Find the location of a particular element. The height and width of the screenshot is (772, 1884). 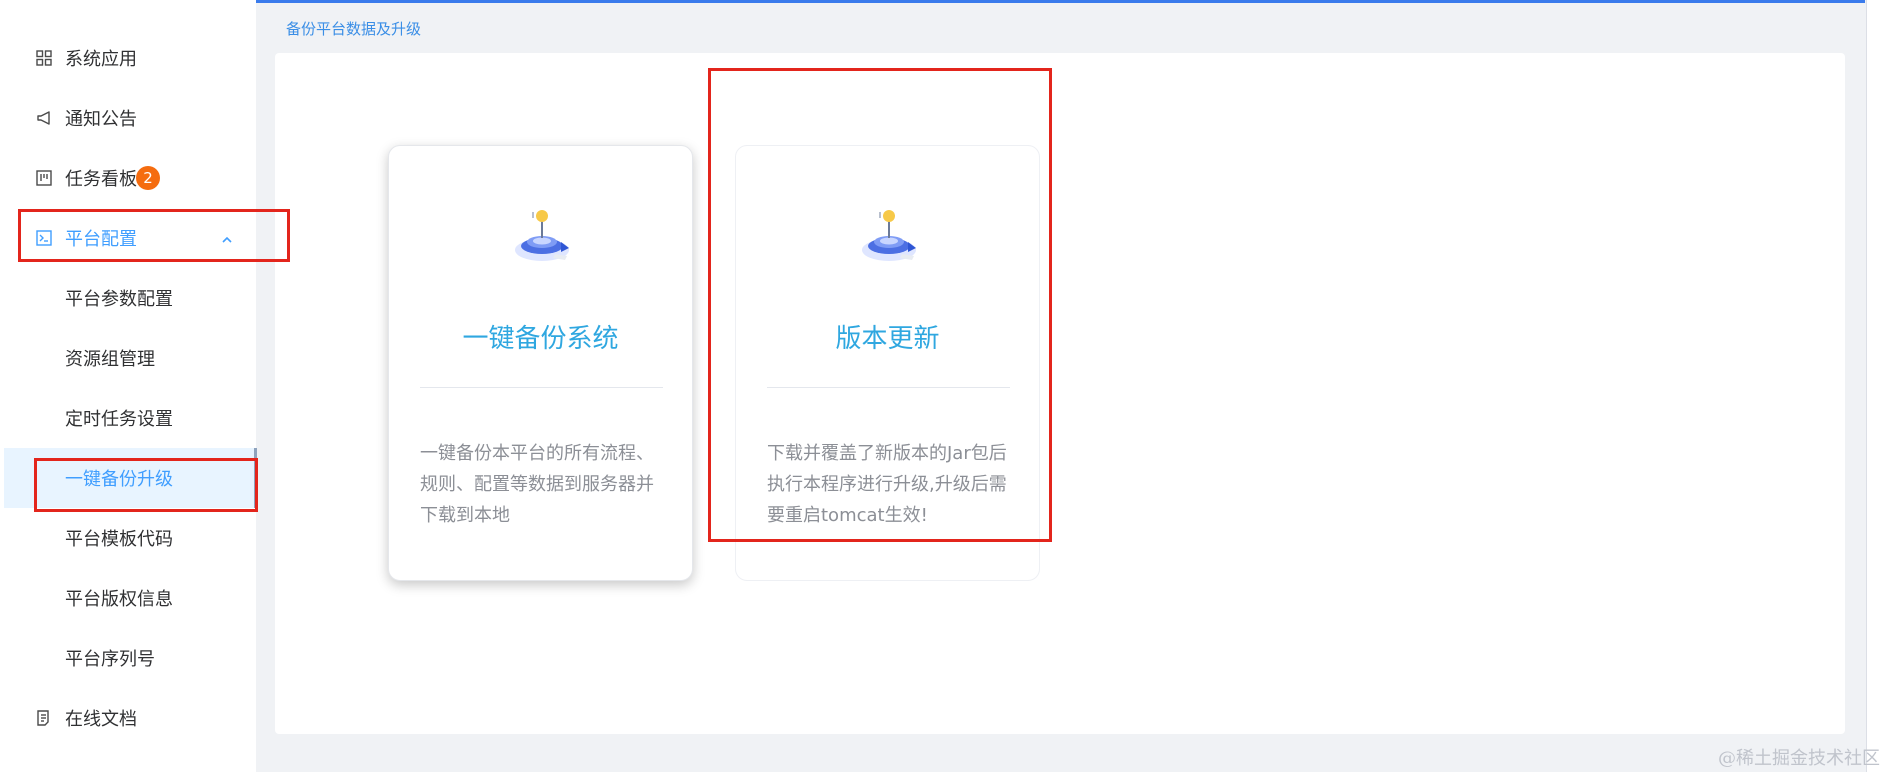

terminal-icon is located at coordinates (44, 238).